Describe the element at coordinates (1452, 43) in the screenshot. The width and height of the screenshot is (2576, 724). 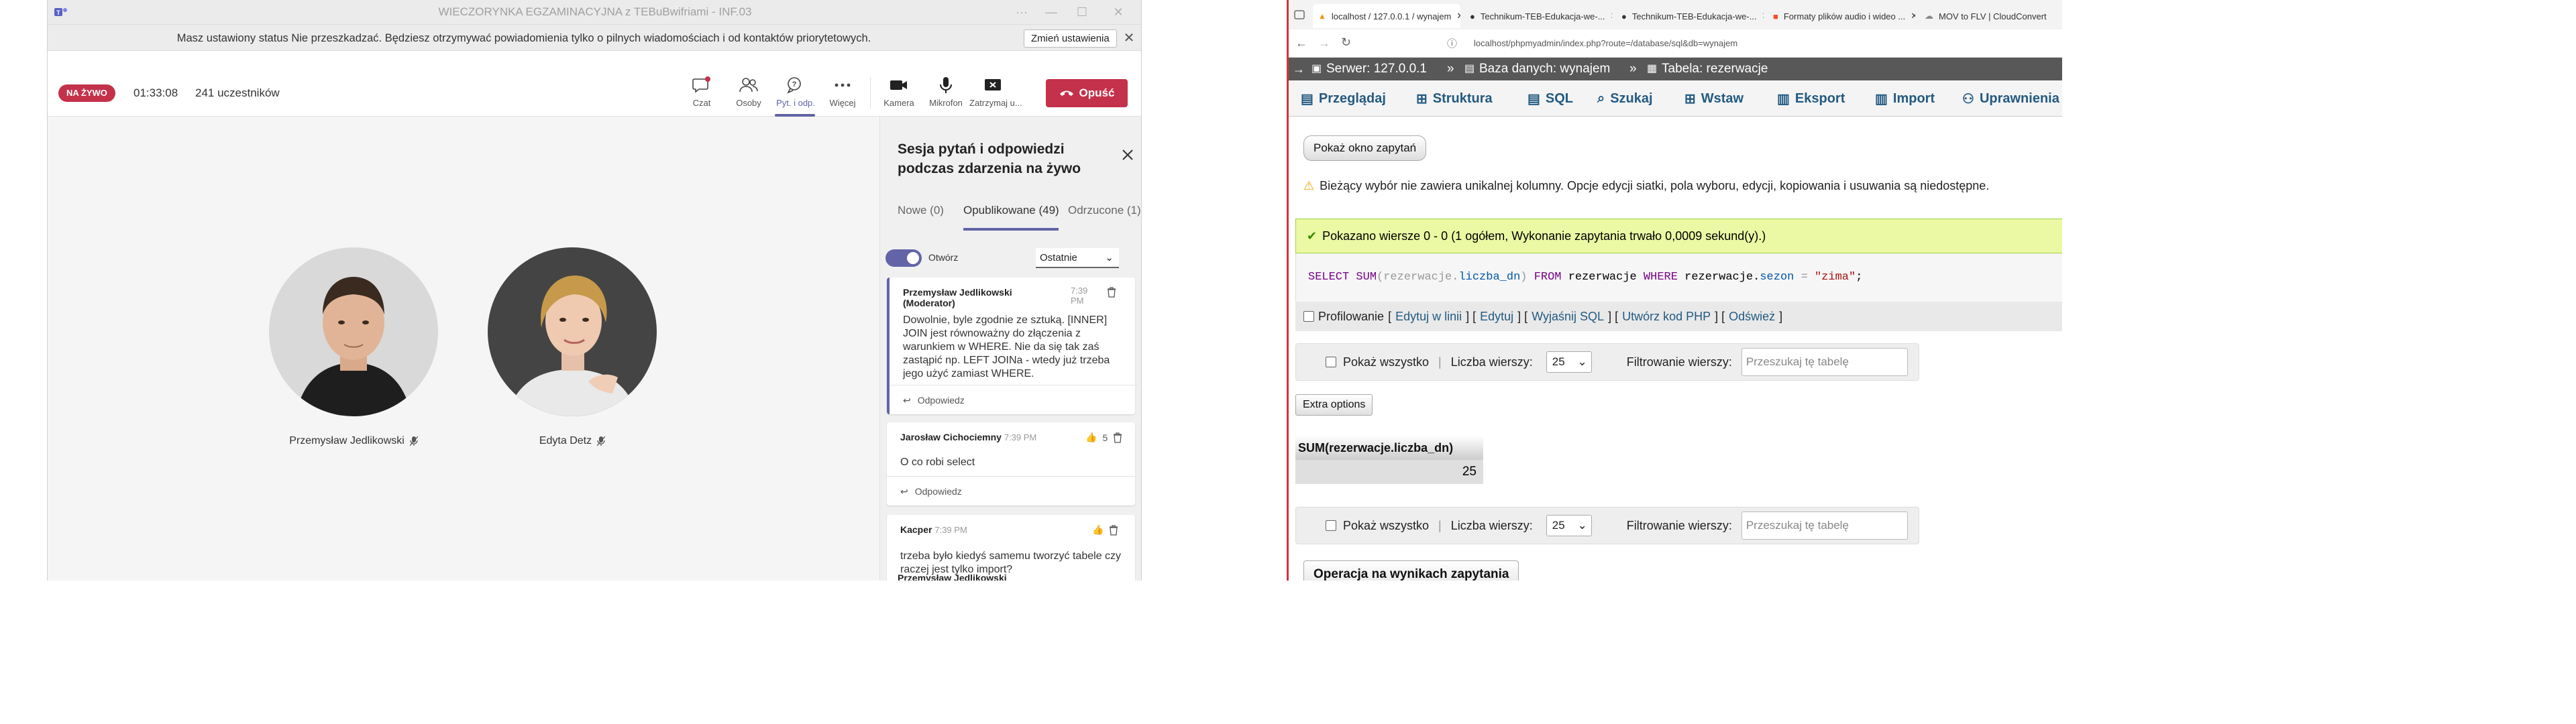
I see `site-info-icon: ⓘ` at that location.